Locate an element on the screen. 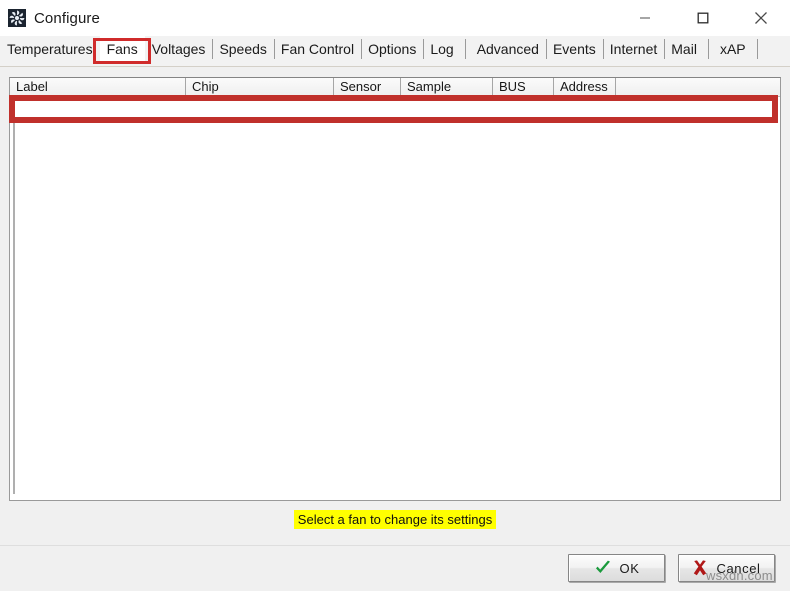  window-title: Configure is located at coordinates (67, 18).